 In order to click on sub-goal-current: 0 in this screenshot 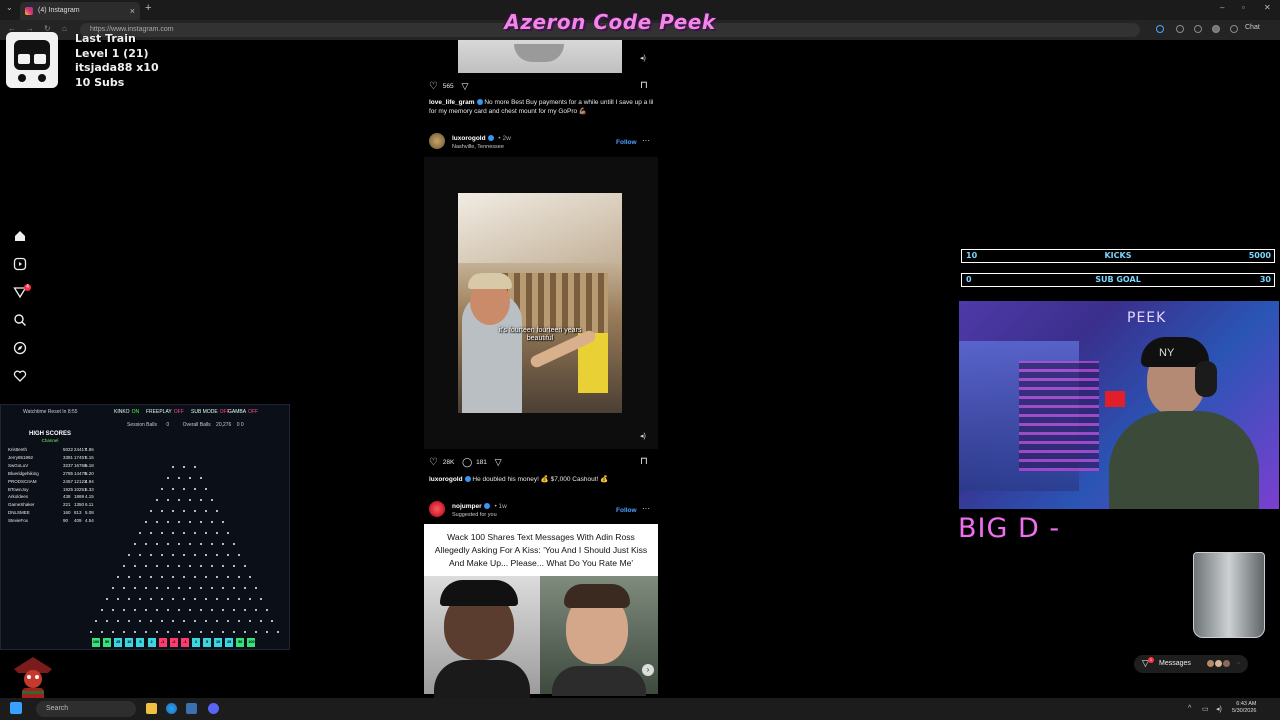, I will do `click(969, 279)`.